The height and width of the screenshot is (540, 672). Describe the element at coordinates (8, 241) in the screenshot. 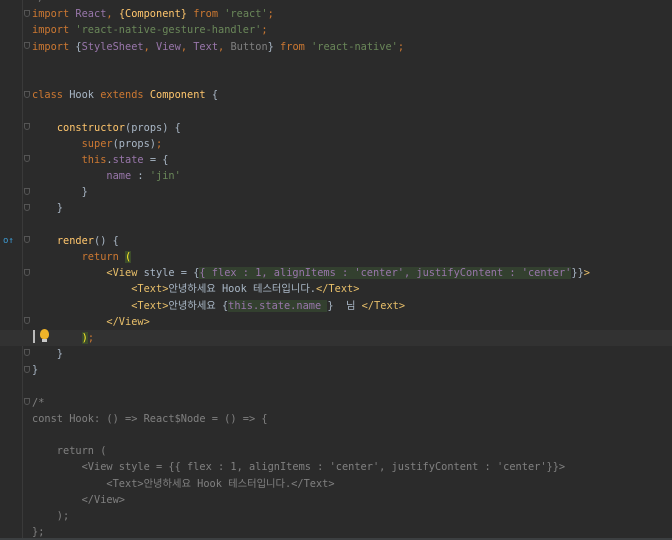

I see `override-method-icon: o↑` at that location.